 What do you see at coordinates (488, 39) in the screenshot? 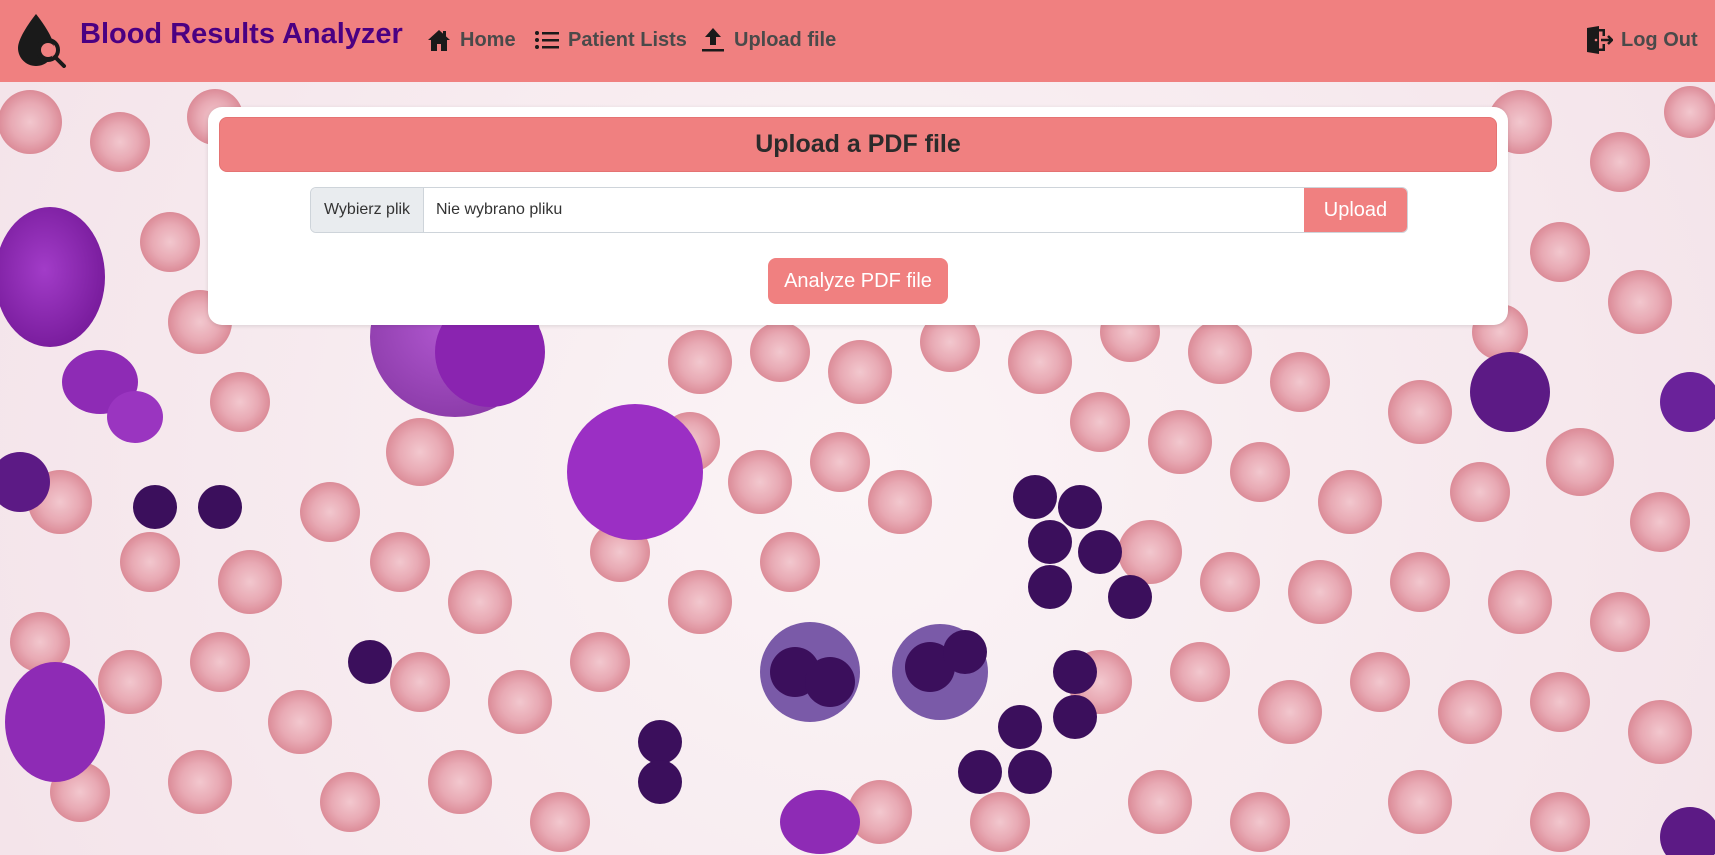
I see `nav-home-label: Home` at bounding box center [488, 39].